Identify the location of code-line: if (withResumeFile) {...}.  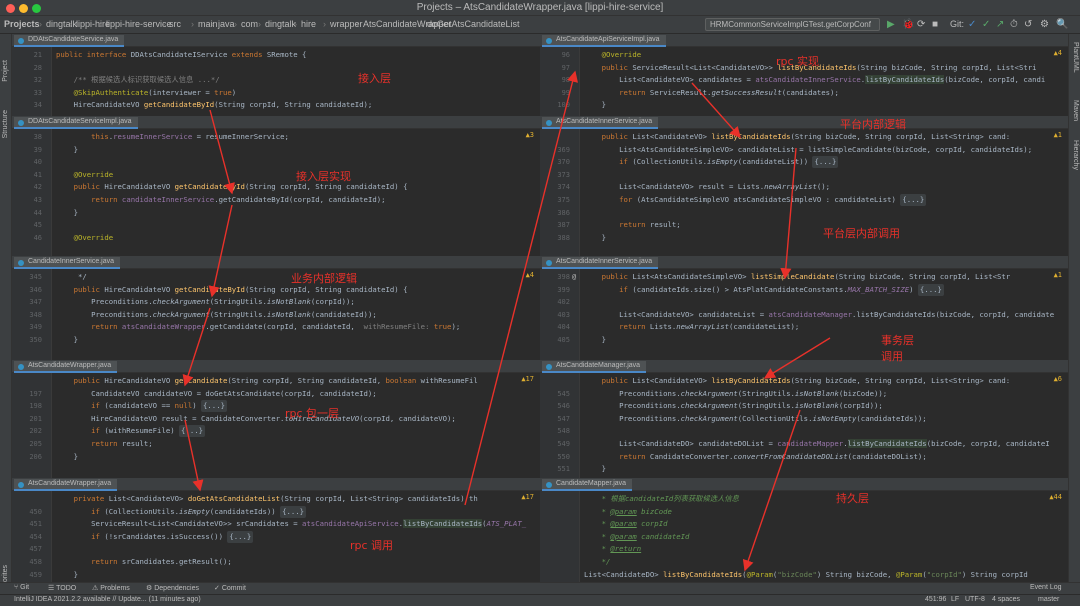
(148, 431).